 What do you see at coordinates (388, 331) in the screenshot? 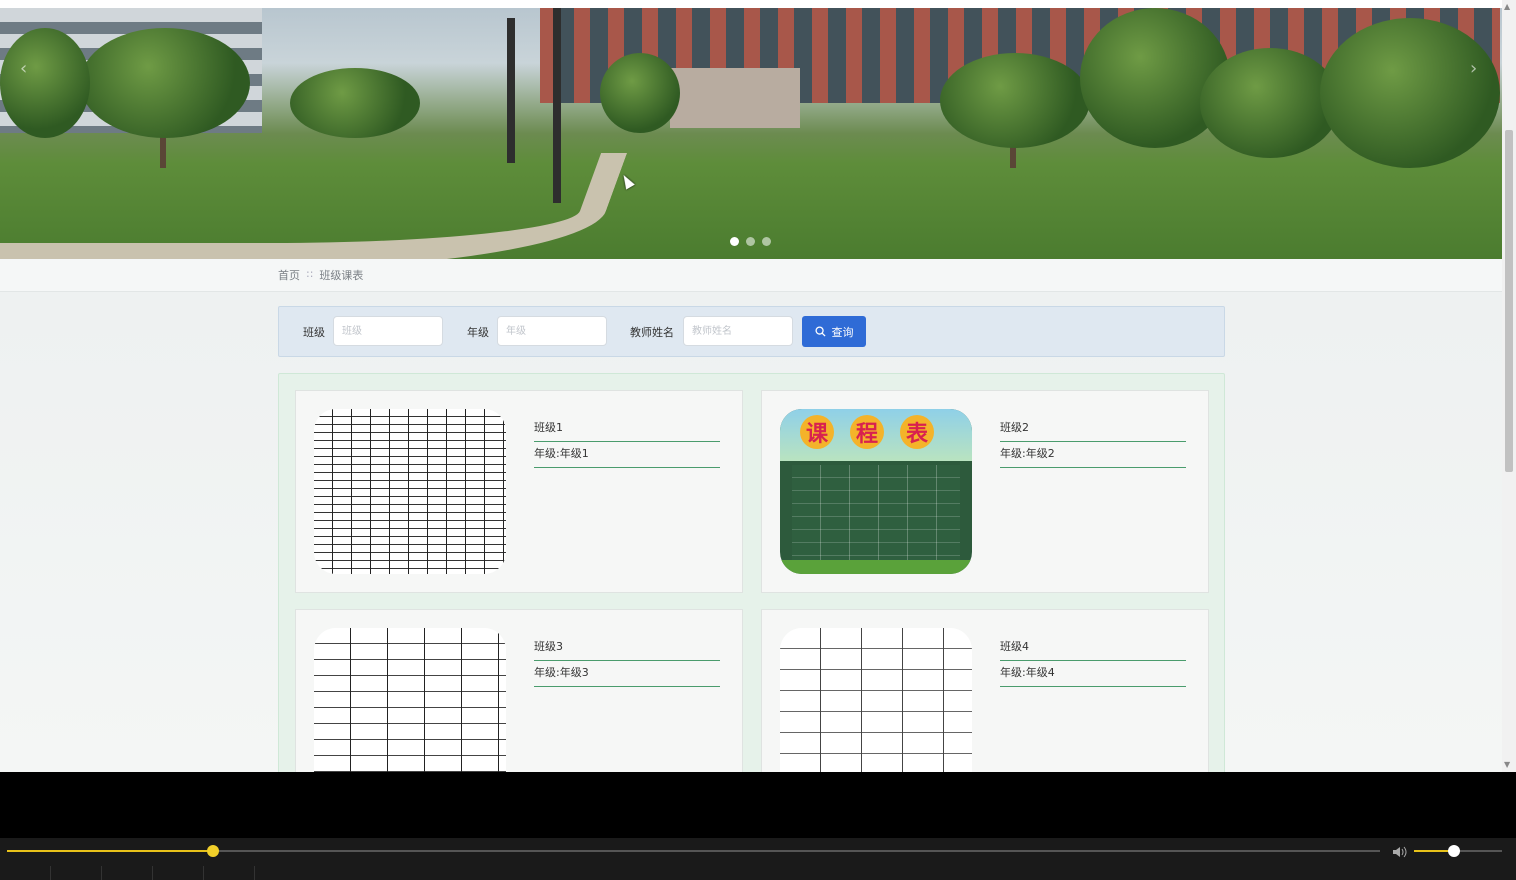
I see `class-input` at bounding box center [388, 331].